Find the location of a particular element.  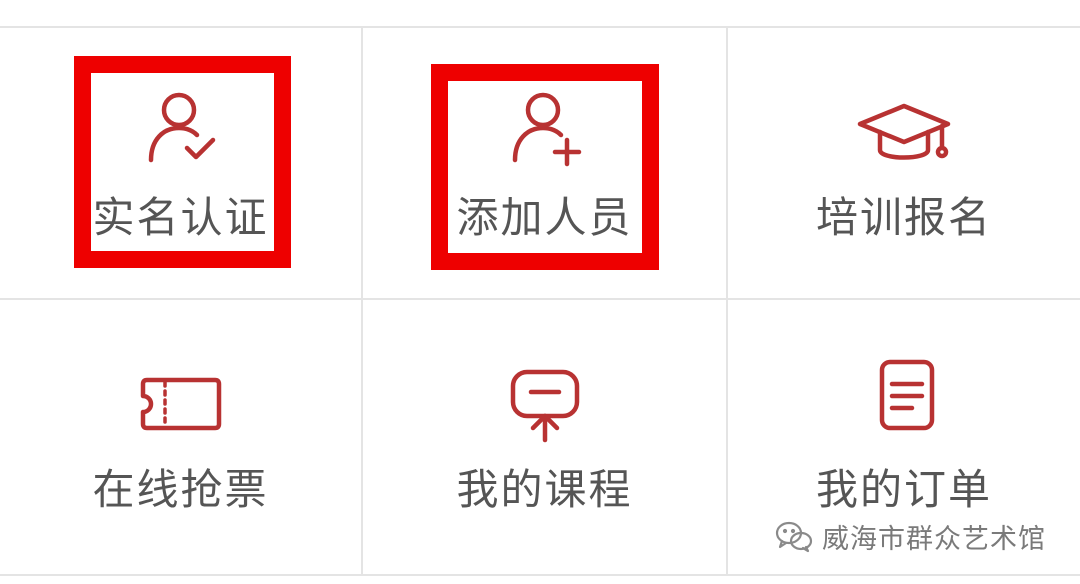

menu-item-label: 我的订单 is located at coordinates (903, 489).